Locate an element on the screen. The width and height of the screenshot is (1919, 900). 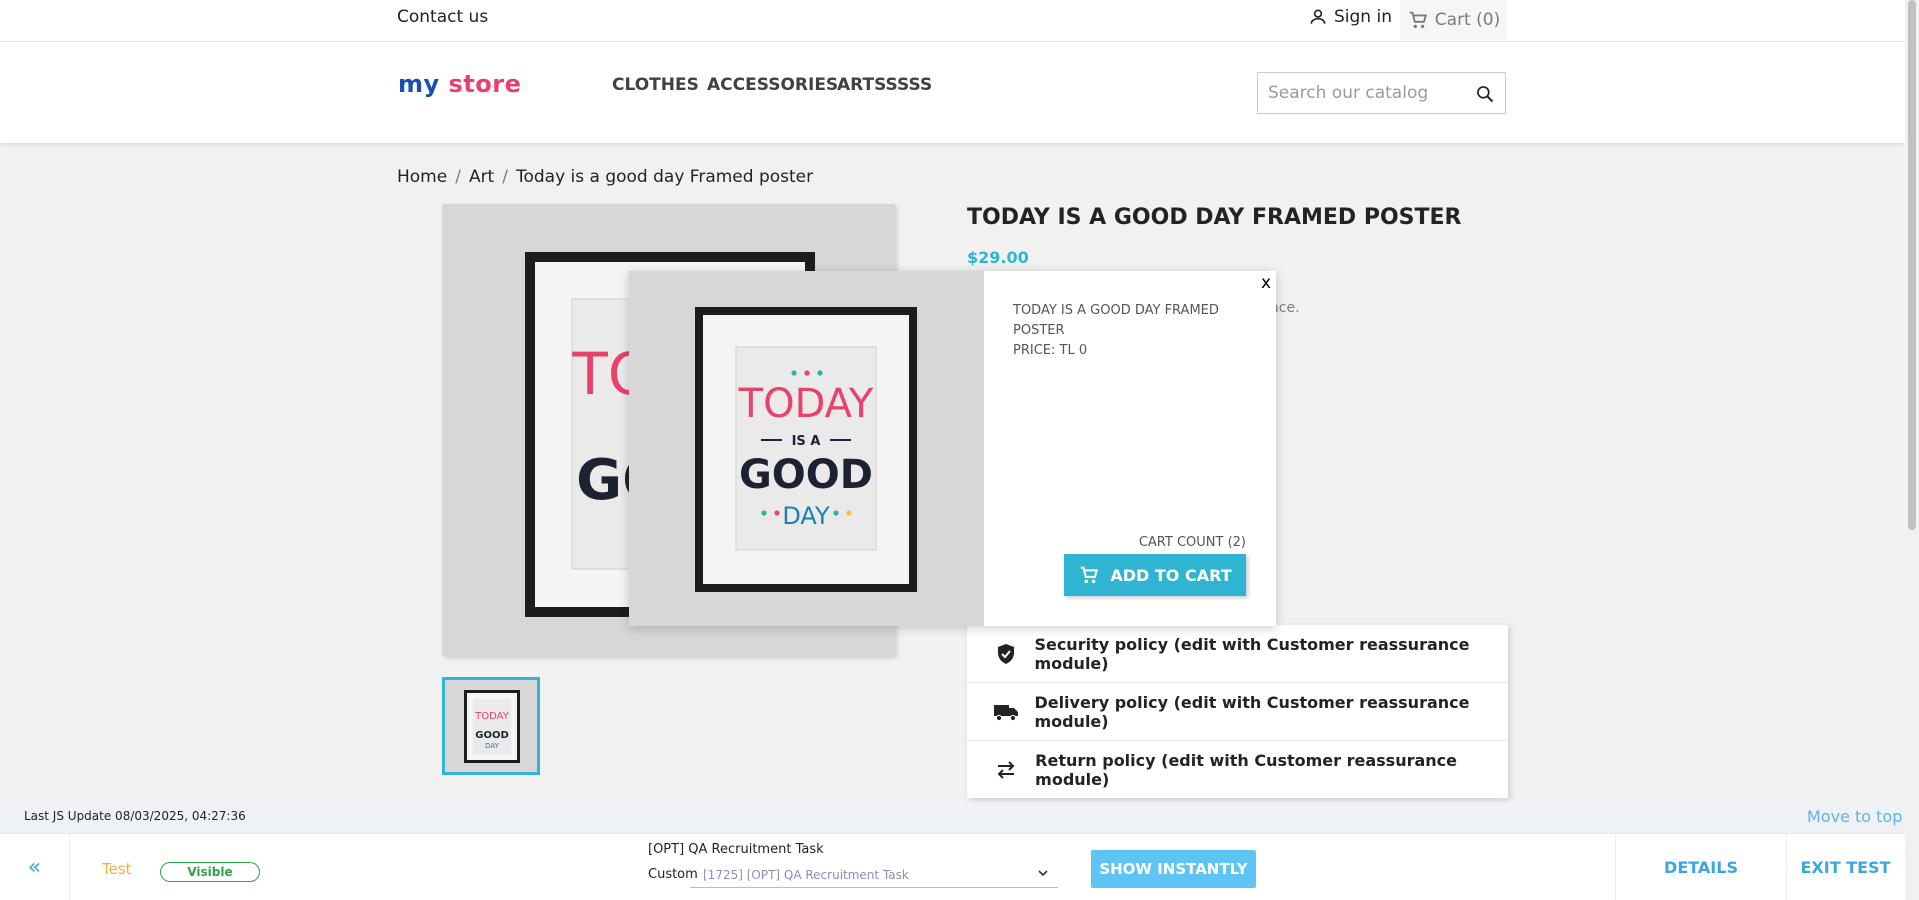
task-title: [OPT] QA Recruitment Task is located at coordinates (736, 849).